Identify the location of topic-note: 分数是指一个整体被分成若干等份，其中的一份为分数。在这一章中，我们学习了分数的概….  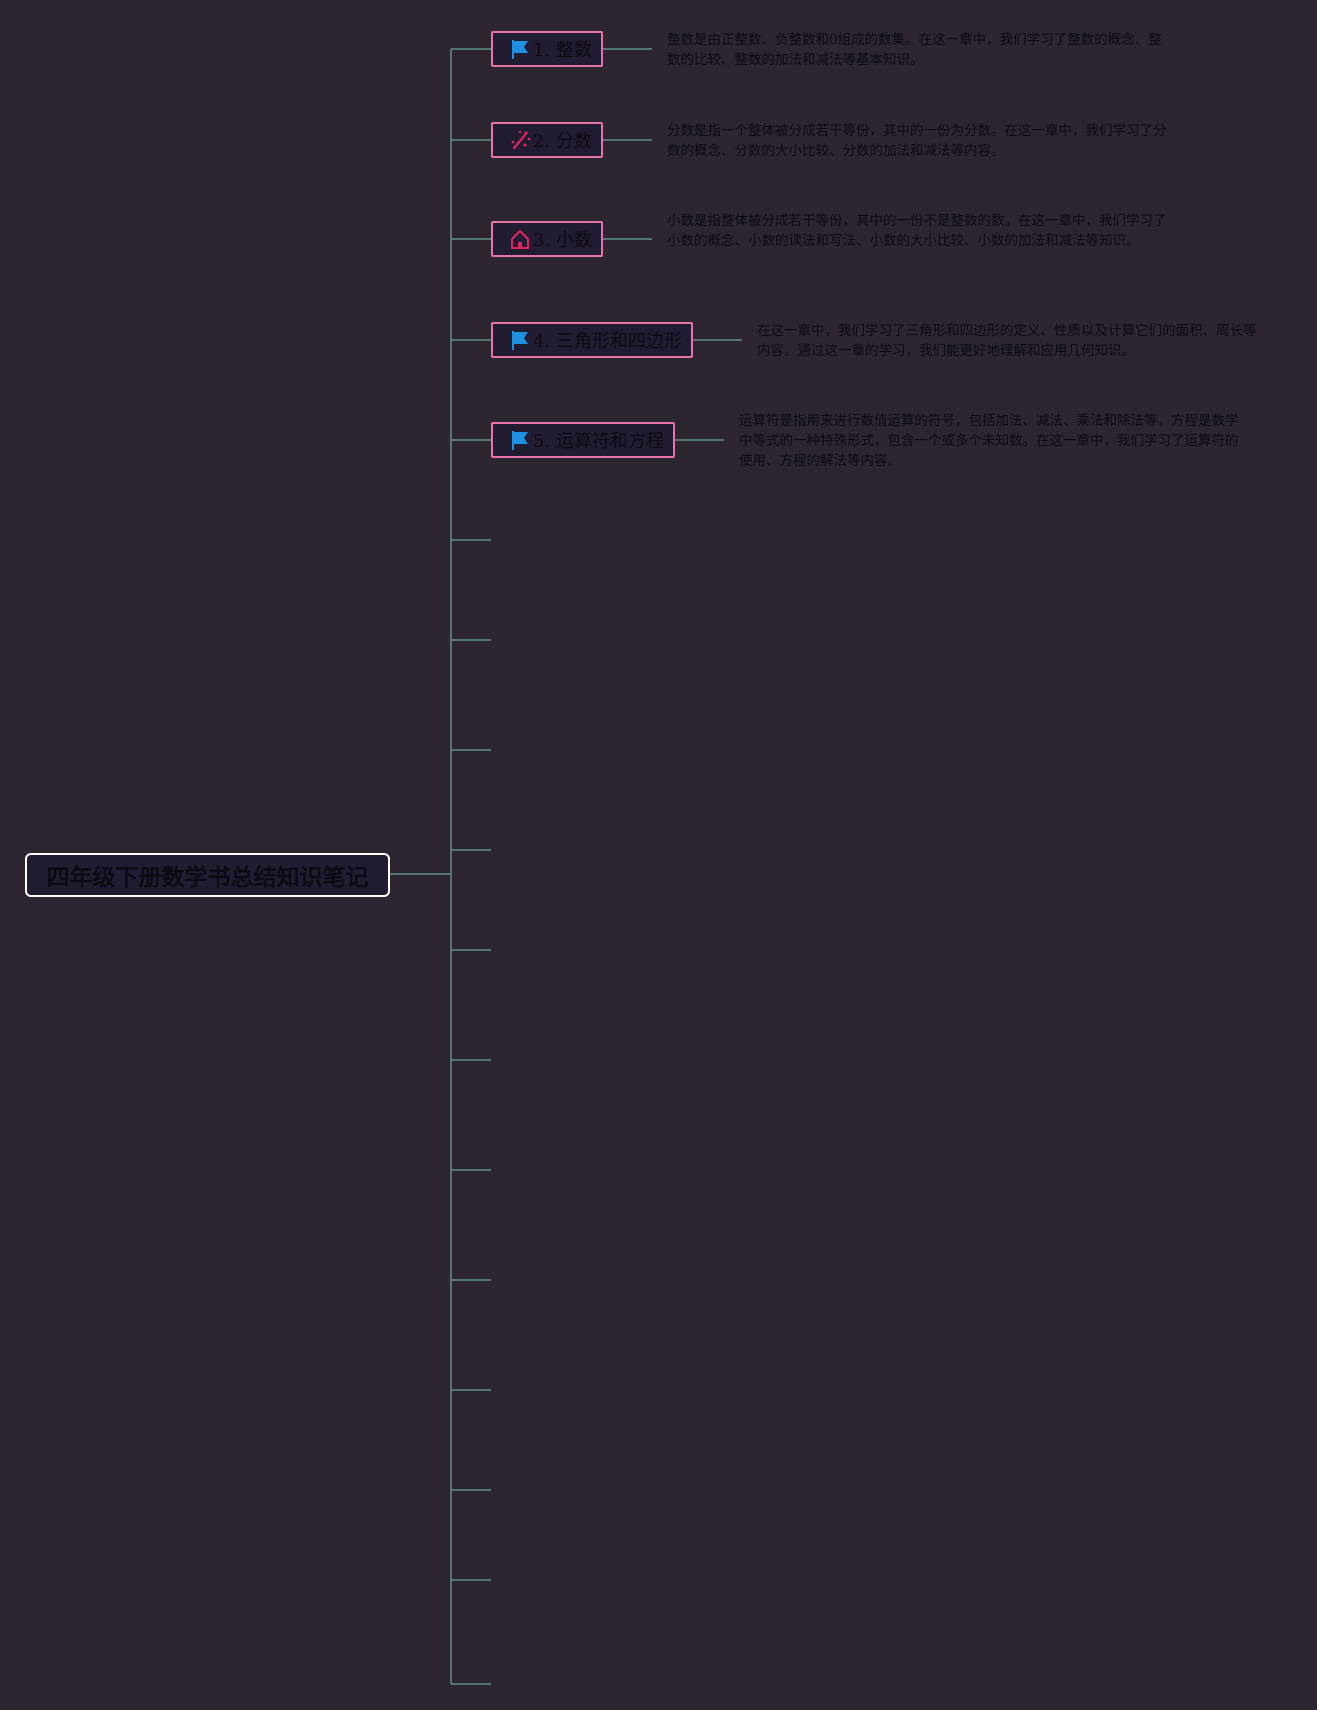
(917, 141).